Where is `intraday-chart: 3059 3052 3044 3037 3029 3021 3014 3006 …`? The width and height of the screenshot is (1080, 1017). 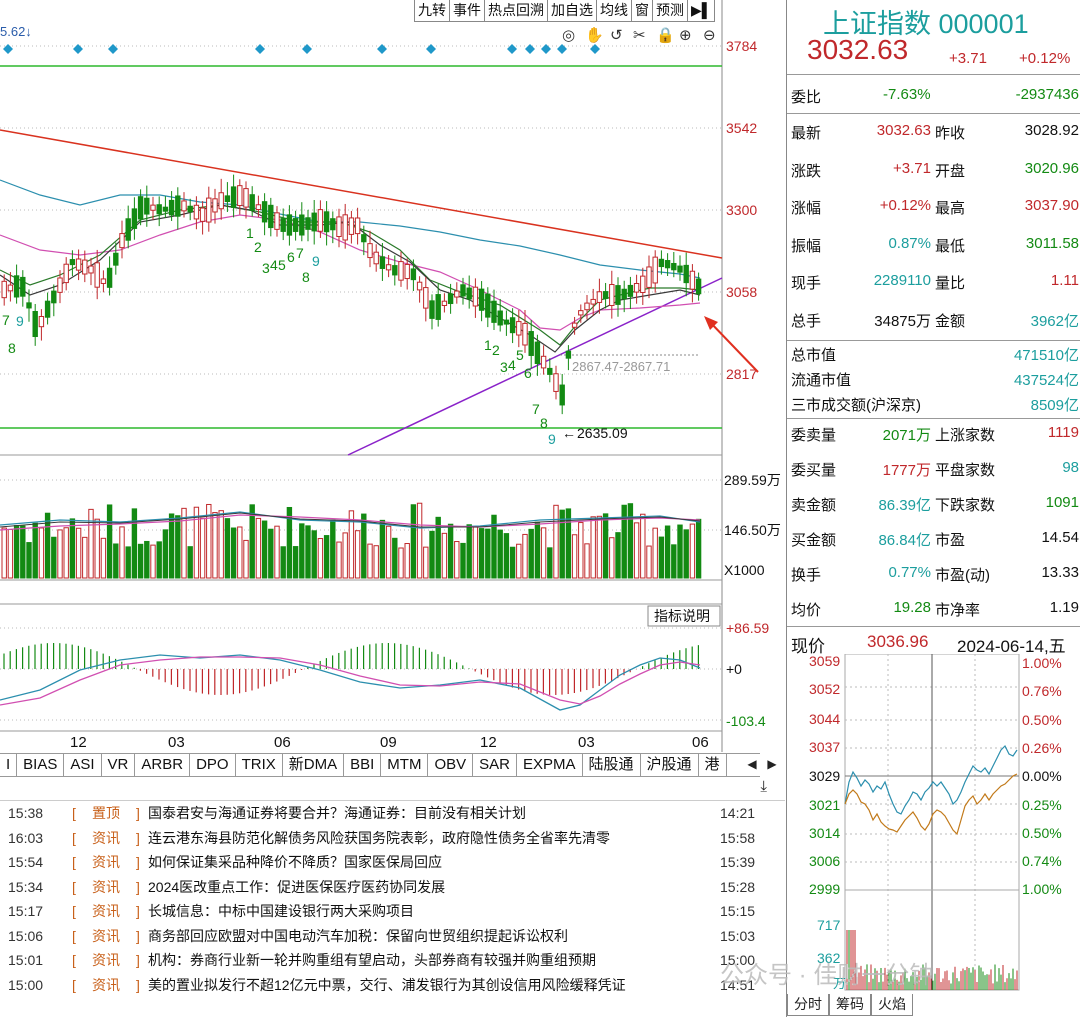
intraday-chart: 3059 3052 3044 3037 3029 3021 3014 3006 … is located at coordinates (933, 824).